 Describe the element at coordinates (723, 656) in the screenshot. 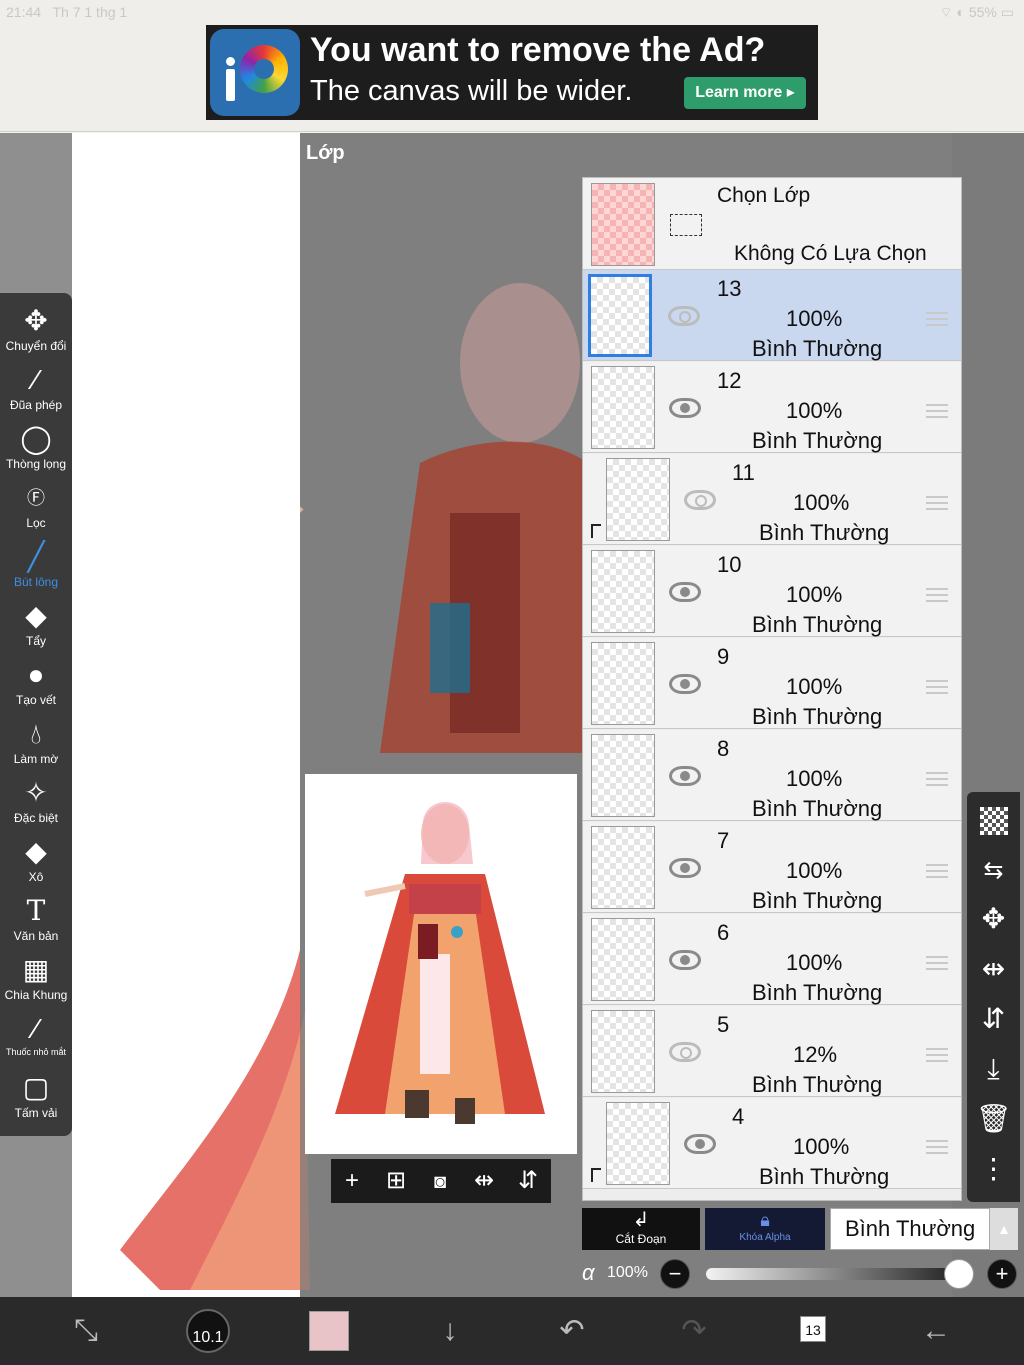

I see `layer-number: 9` at that location.